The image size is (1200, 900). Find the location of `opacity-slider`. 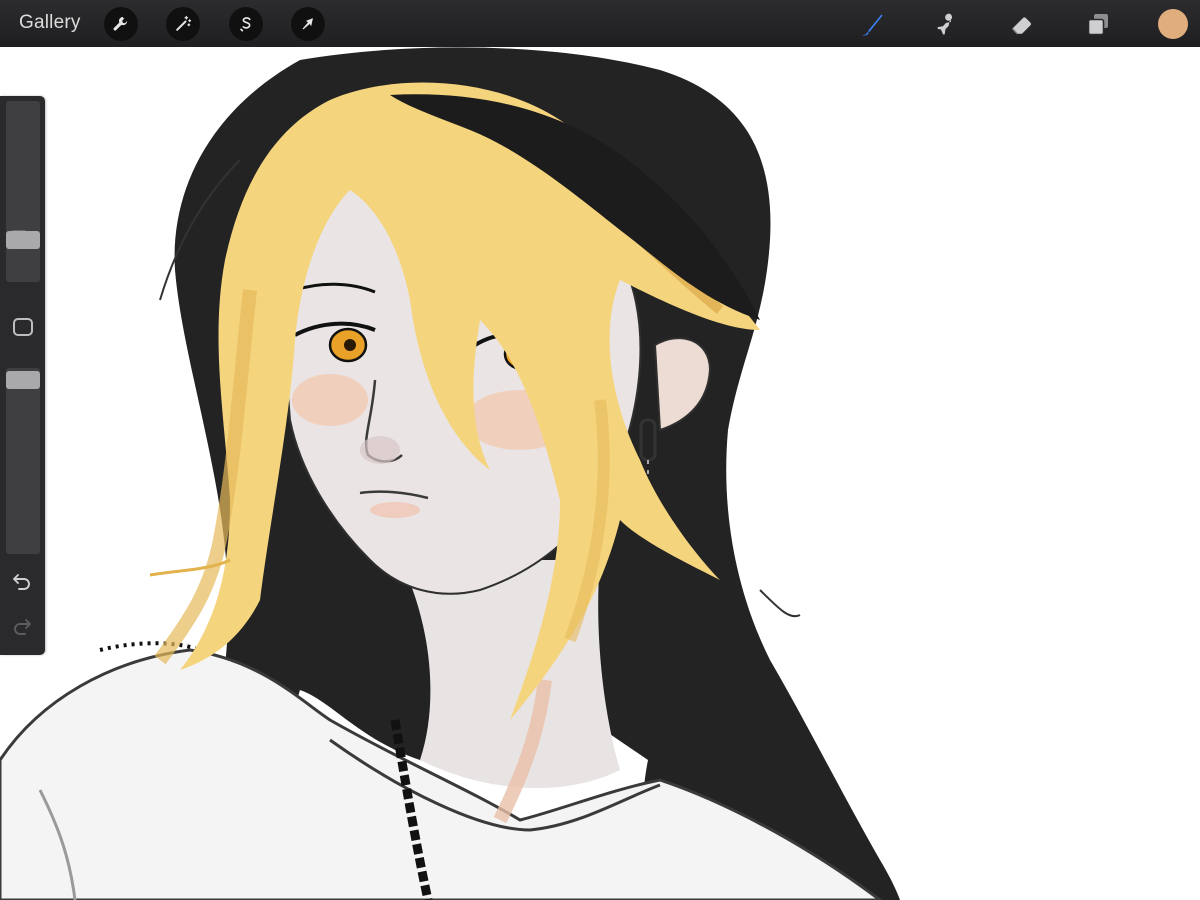

opacity-slider is located at coordinates (23, 461).